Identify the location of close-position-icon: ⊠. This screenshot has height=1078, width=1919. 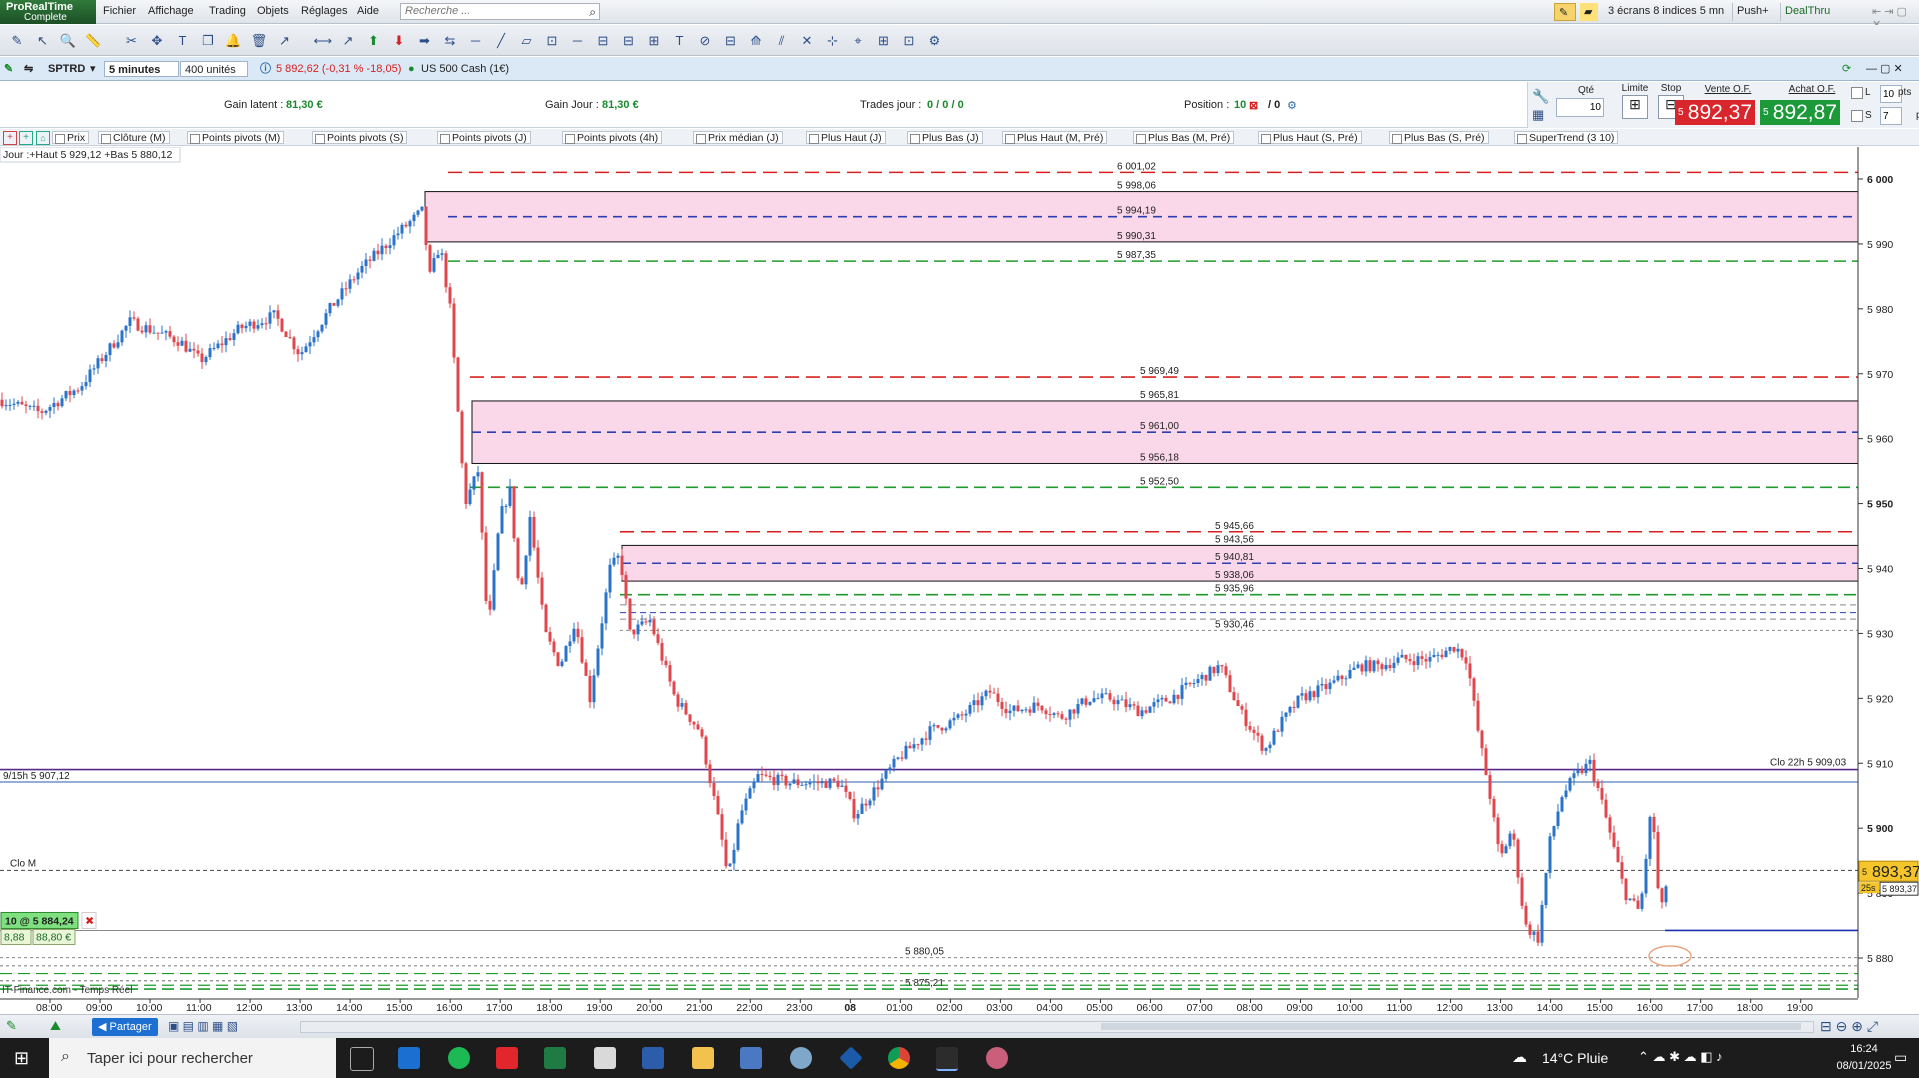
(1253, 105).